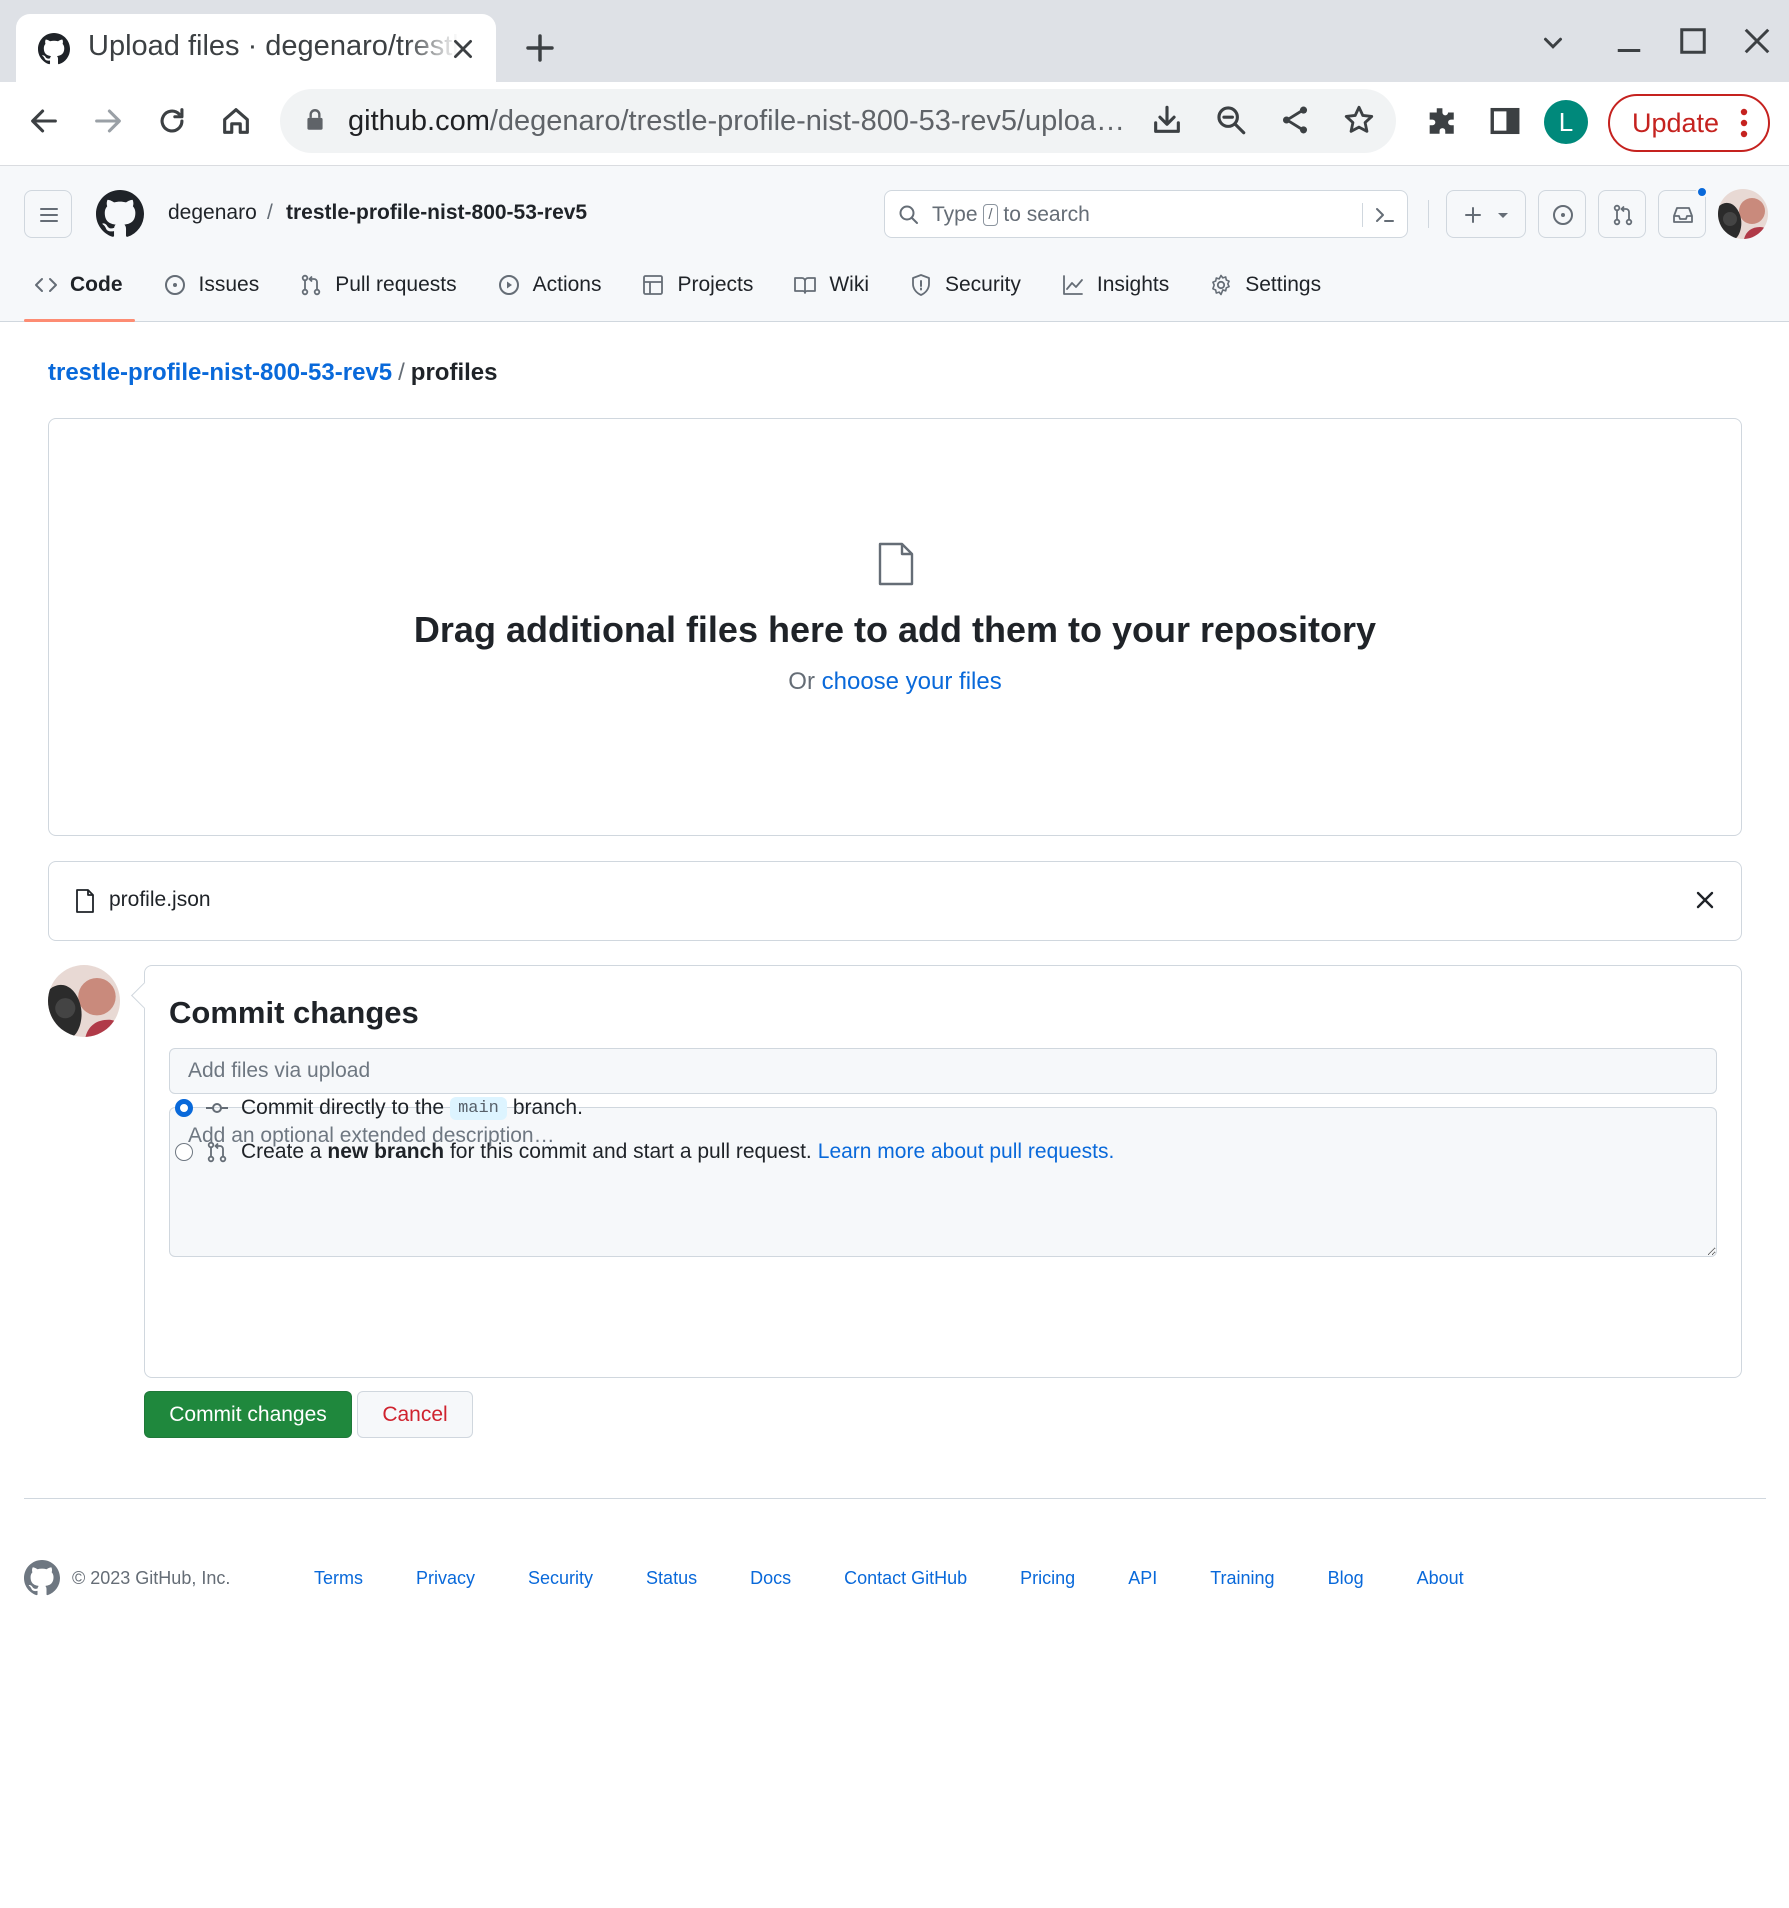 The image size is (1789, 1908). I want to click on avatar-photo-icon, so click(1743, 214).